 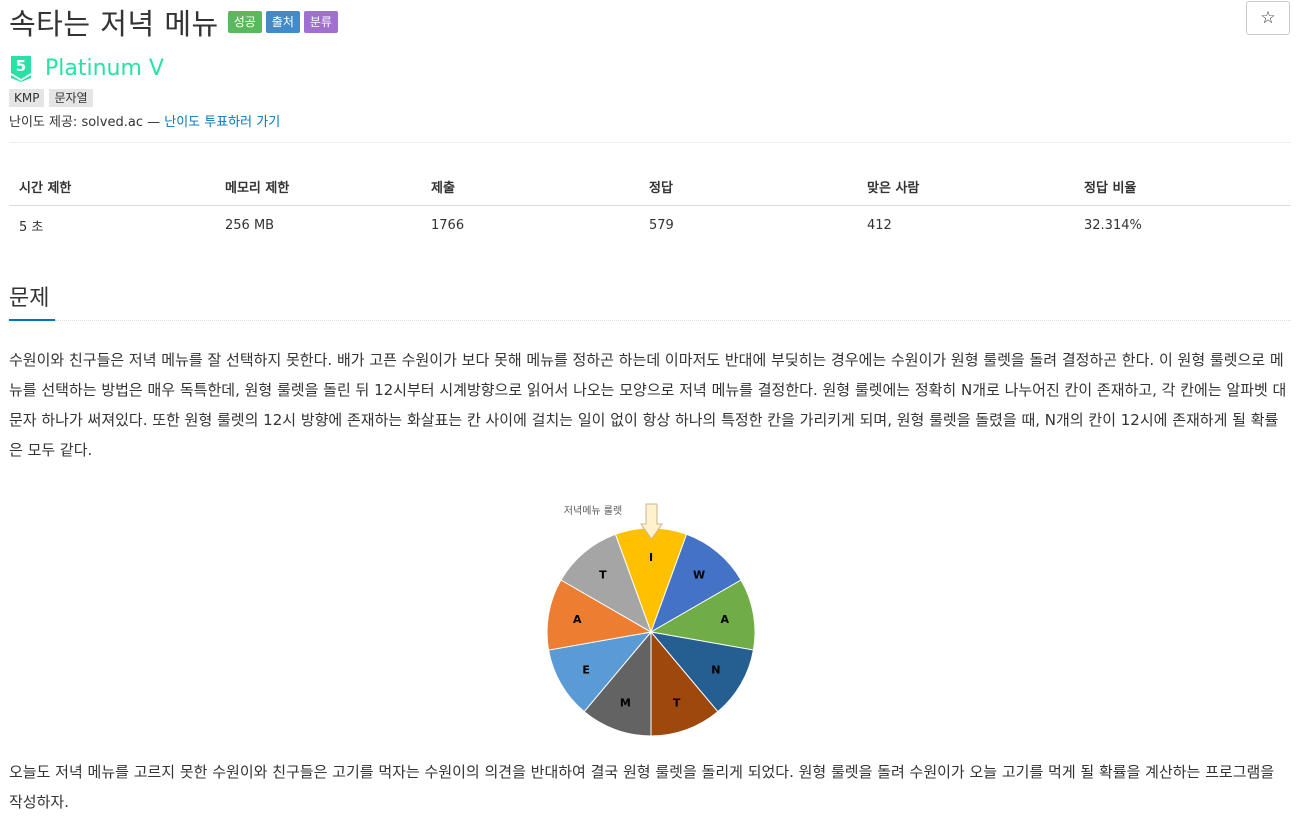 What do you see at coordinates (965, 187) in the screenshot?
I see `header-solved-users: 맞은 사람` at bounding box center [965, 187].